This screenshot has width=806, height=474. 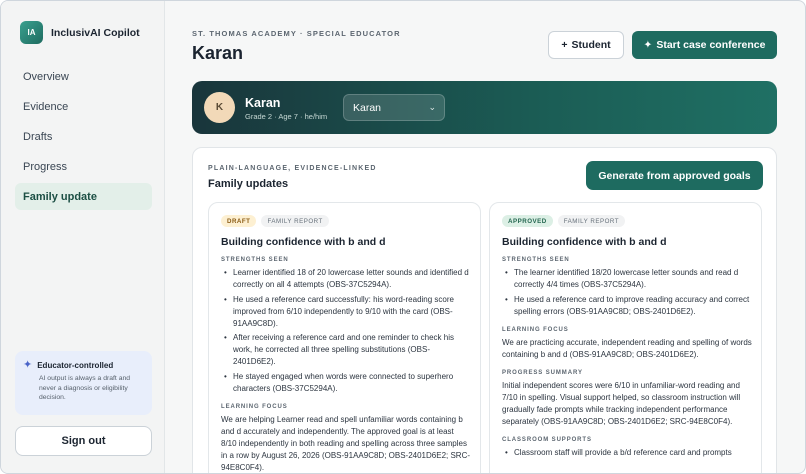 I want to click on sidebar-item-family-update: Family update, so click(x=83, y=196).